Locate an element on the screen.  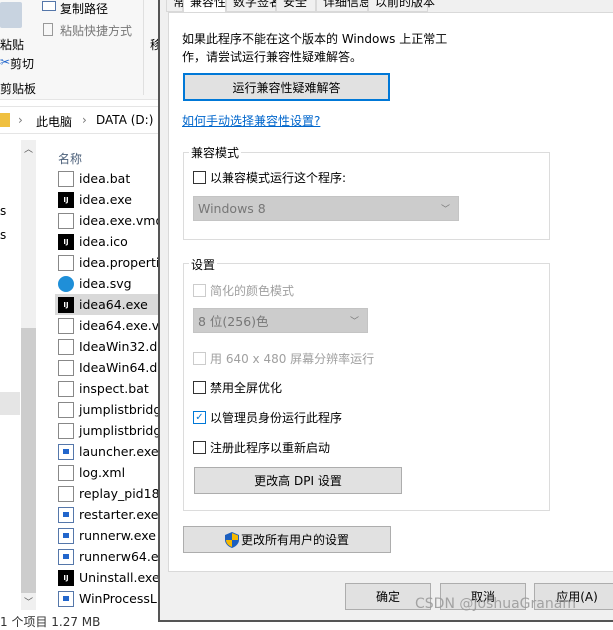
chevron-down-icon: ﹀ is located at coordinates (354, 322).